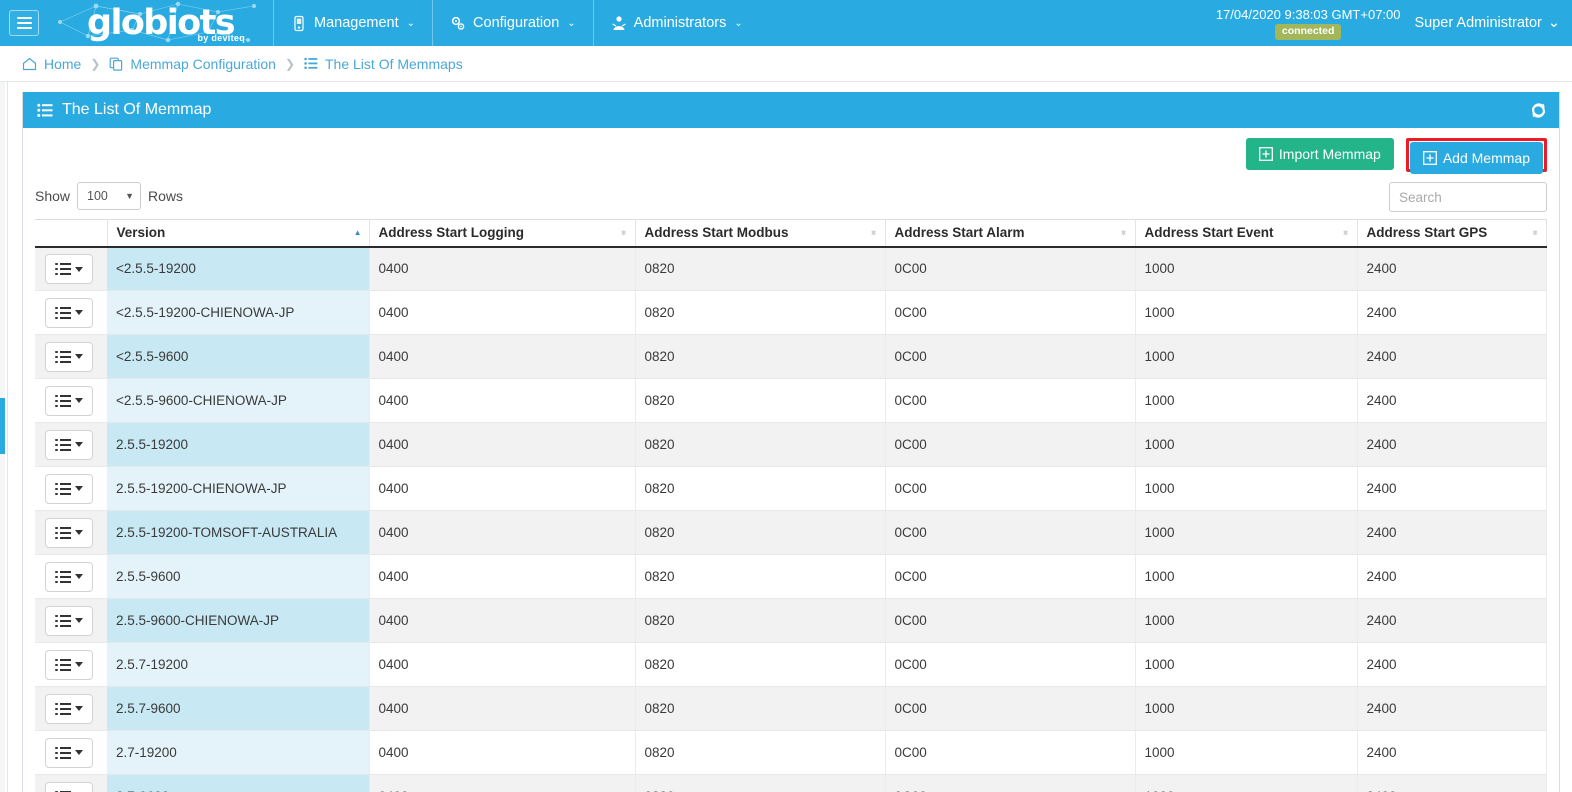 Image resolution: width=1572 pixels, height=792 pixels. I want to click on table-row: <2.5.5-19200 0400 0820 0C00 1000 2400, so click(791, 268).